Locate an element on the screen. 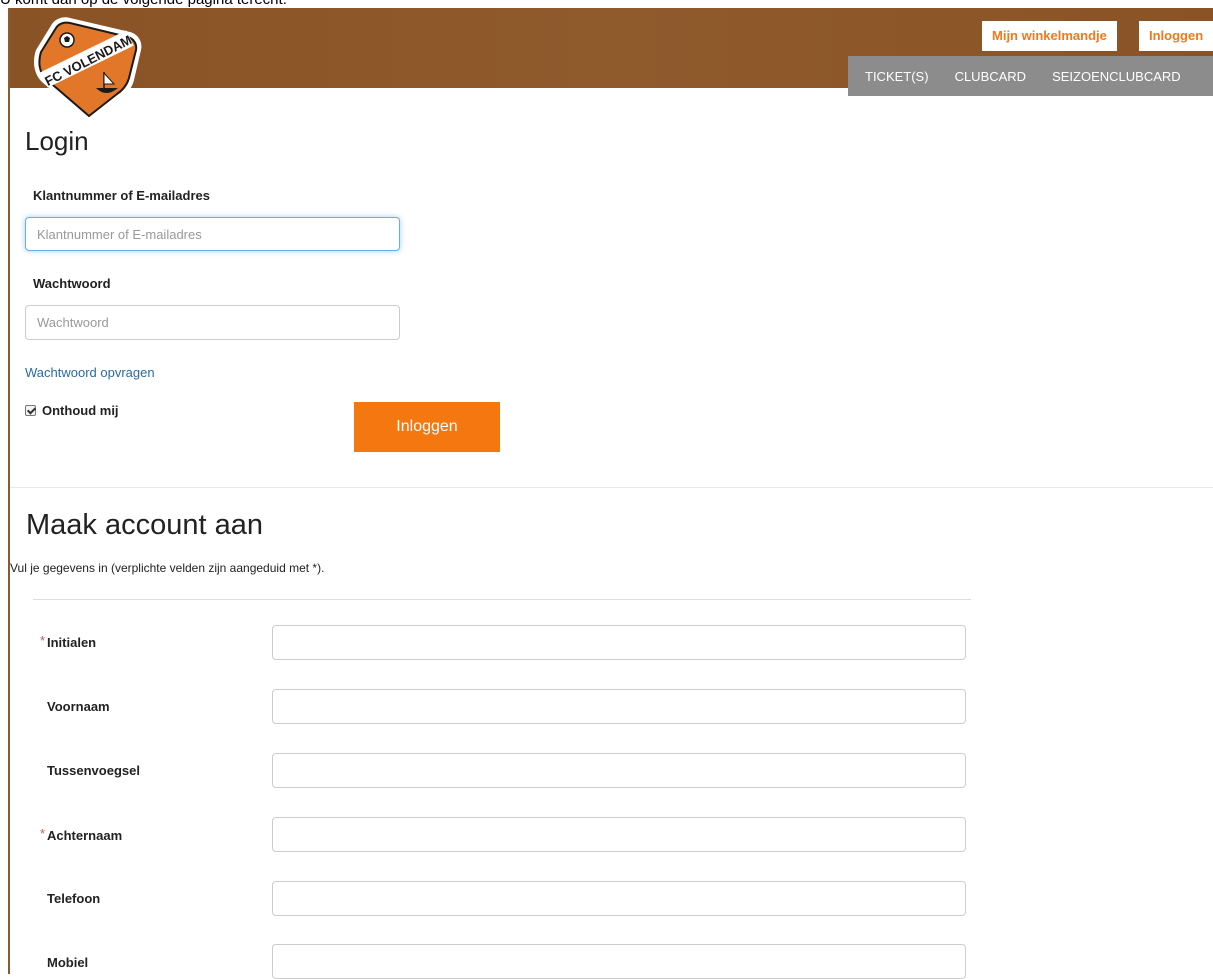 The width and height of the screenshot is (1213, 979). remember-checkbox is located at coordinates (30, 410).